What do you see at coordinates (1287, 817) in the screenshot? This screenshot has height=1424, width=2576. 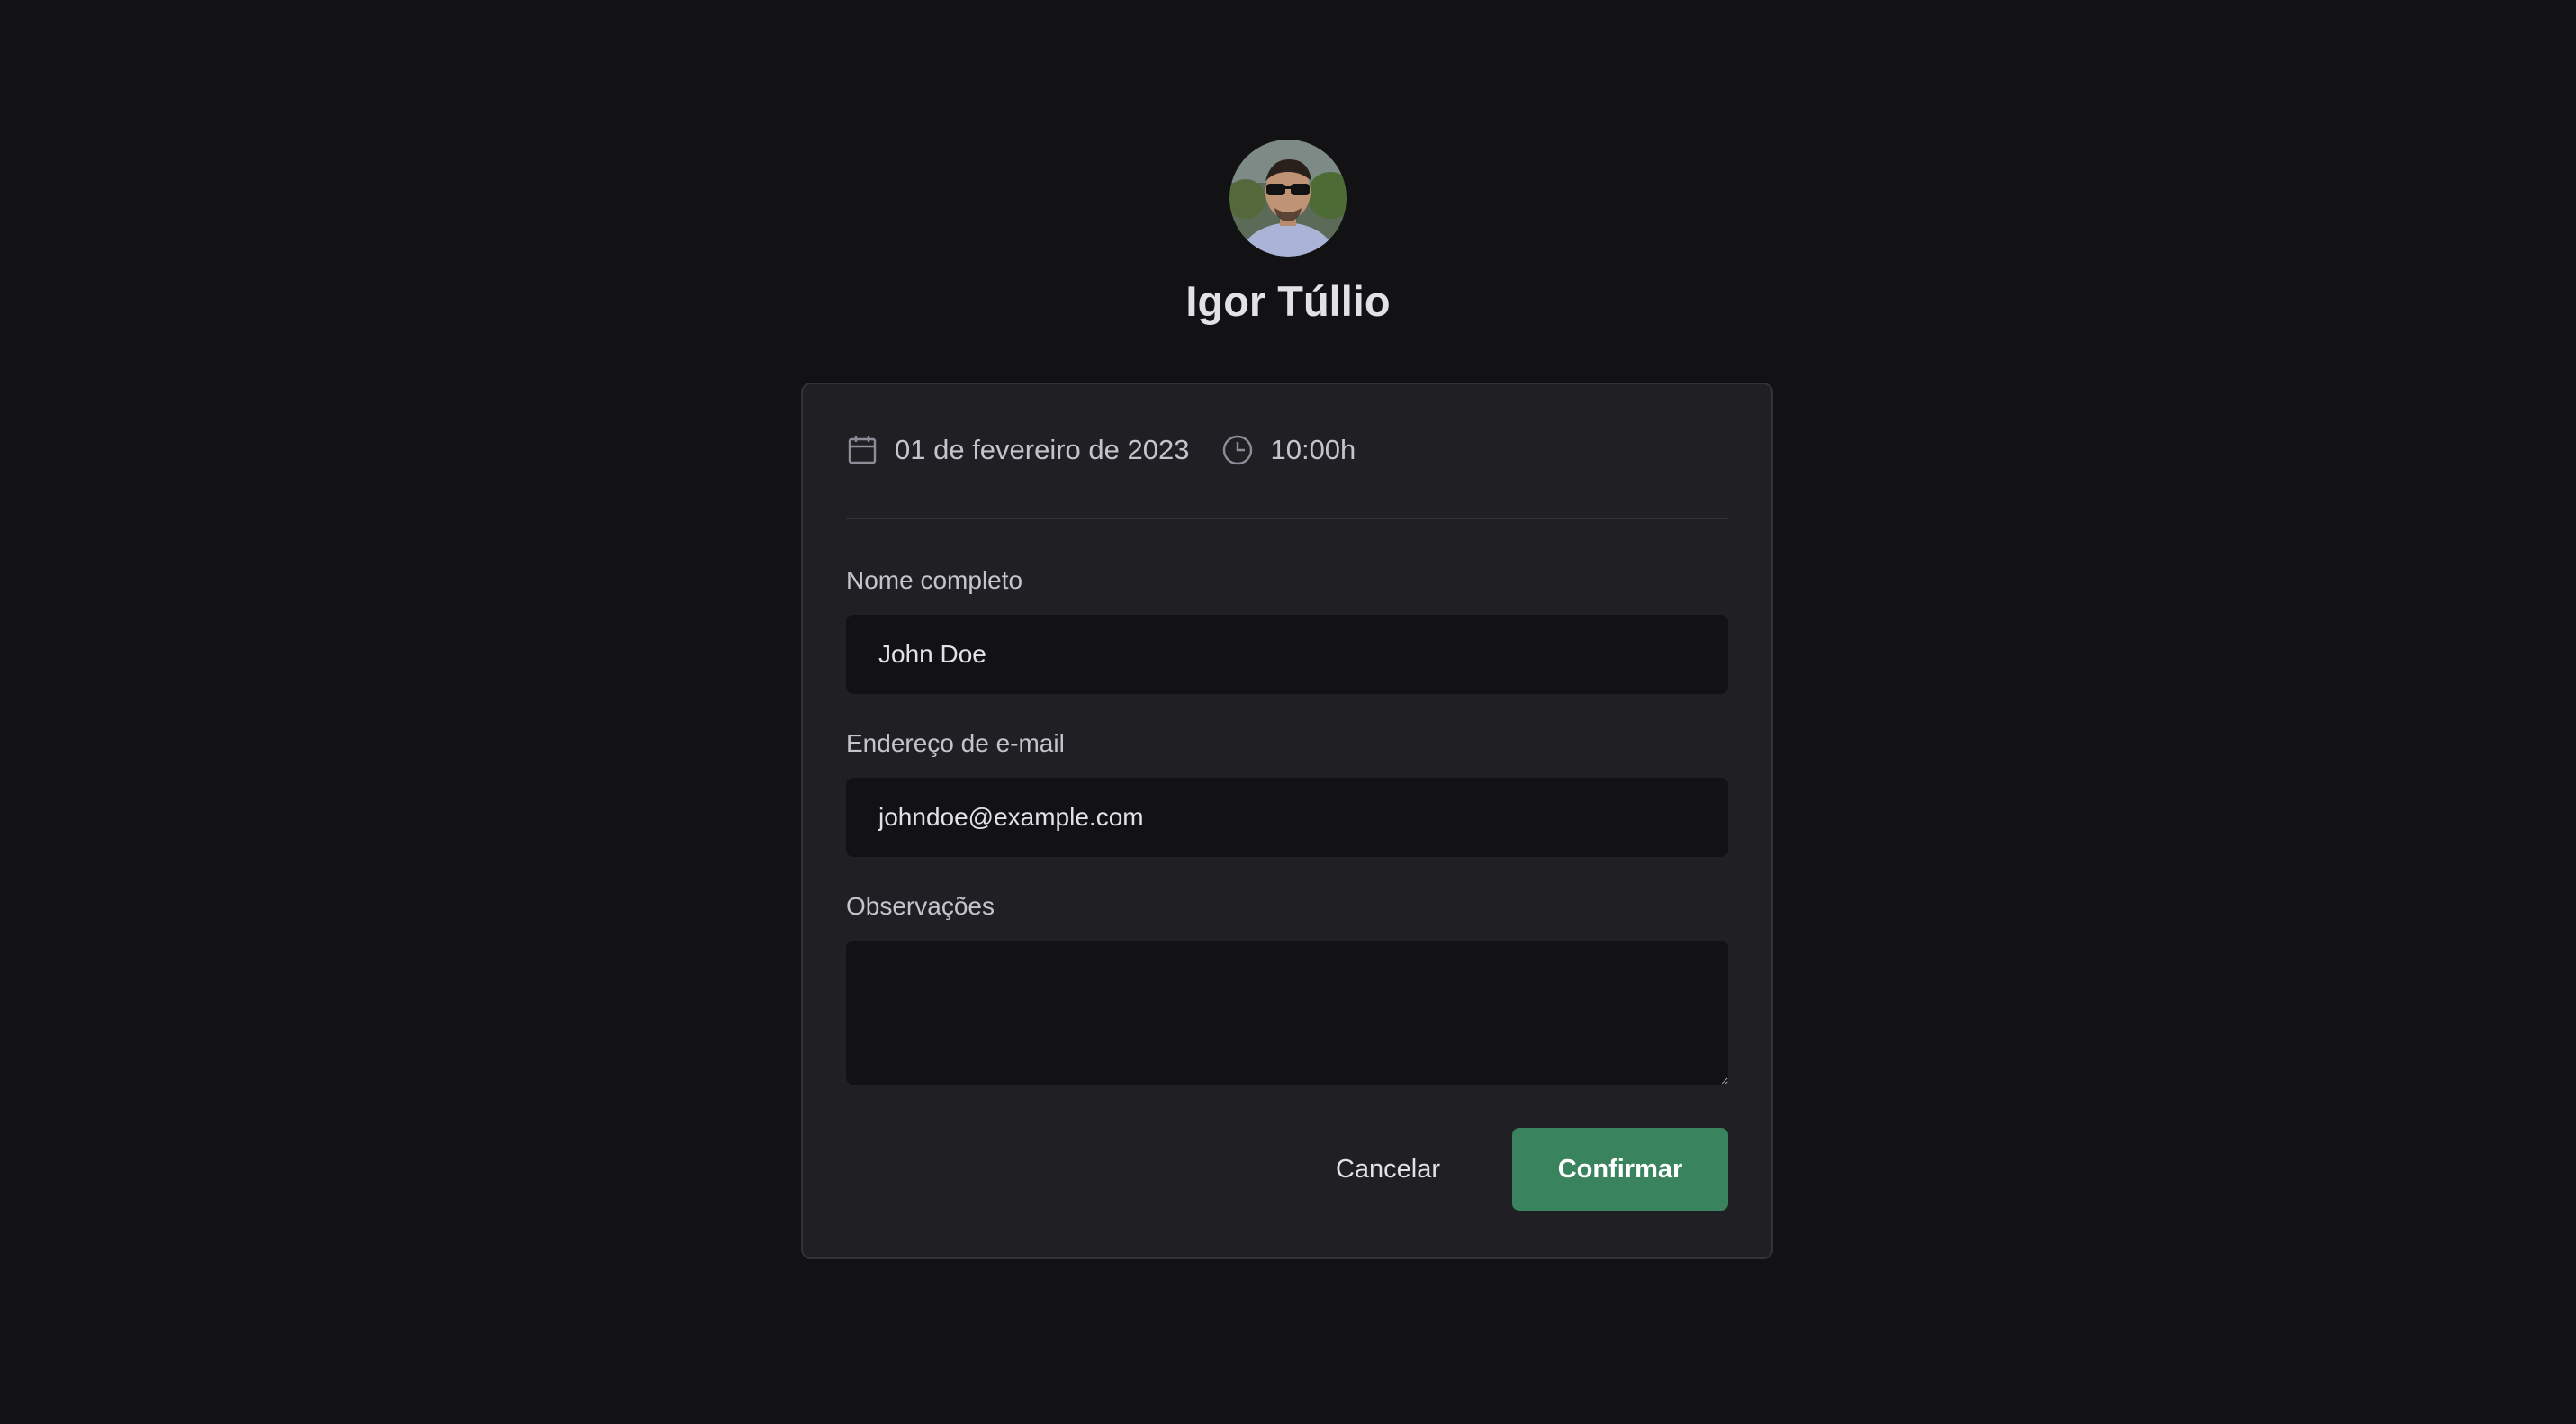 I see `email-input` at bounding box center [1287, 817].